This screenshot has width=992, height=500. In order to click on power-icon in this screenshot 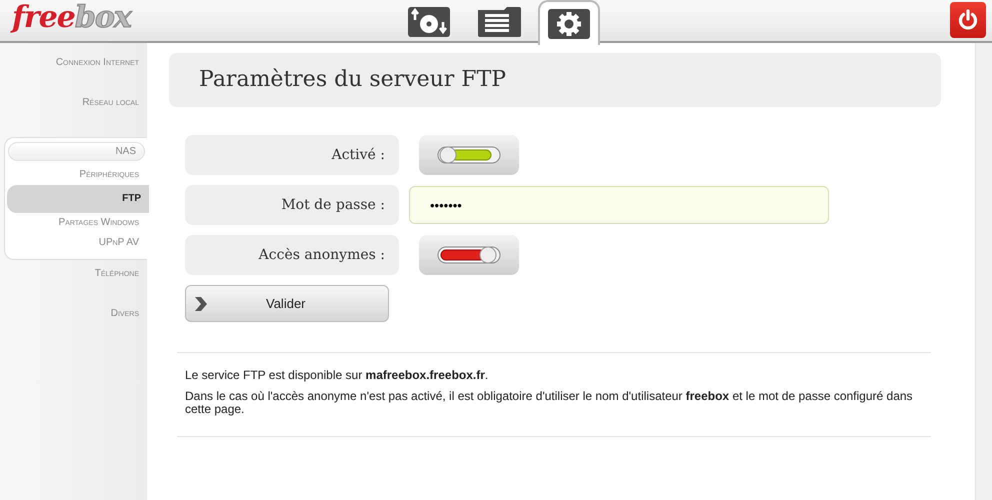, I will do `click(968, 20)`.